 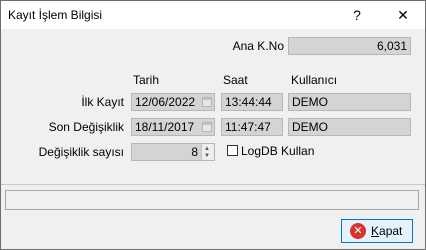 I want to click on kapat-button-label: Kapat, so click(x=386, y=231).